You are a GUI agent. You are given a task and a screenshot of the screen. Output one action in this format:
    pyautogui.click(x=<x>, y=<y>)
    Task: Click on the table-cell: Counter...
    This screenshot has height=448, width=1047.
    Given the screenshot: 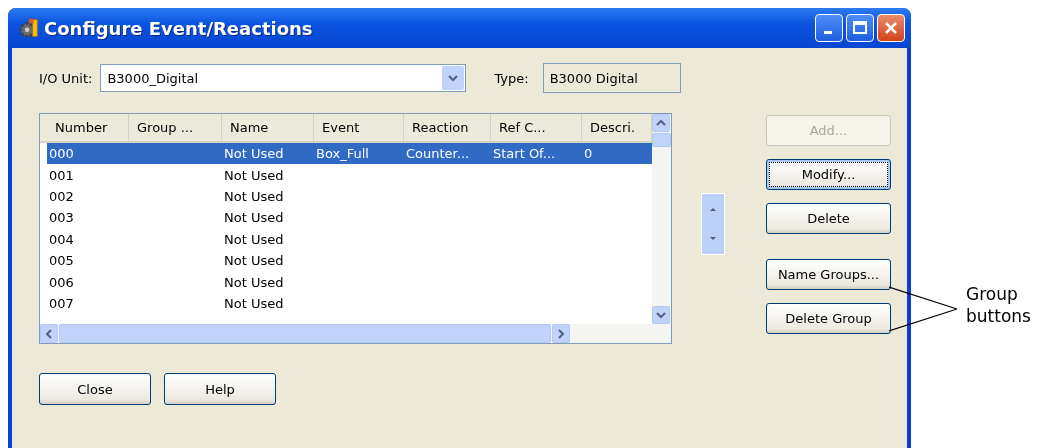 What is the action you would take?
    pyautogui.click(x=438, y=154)
    